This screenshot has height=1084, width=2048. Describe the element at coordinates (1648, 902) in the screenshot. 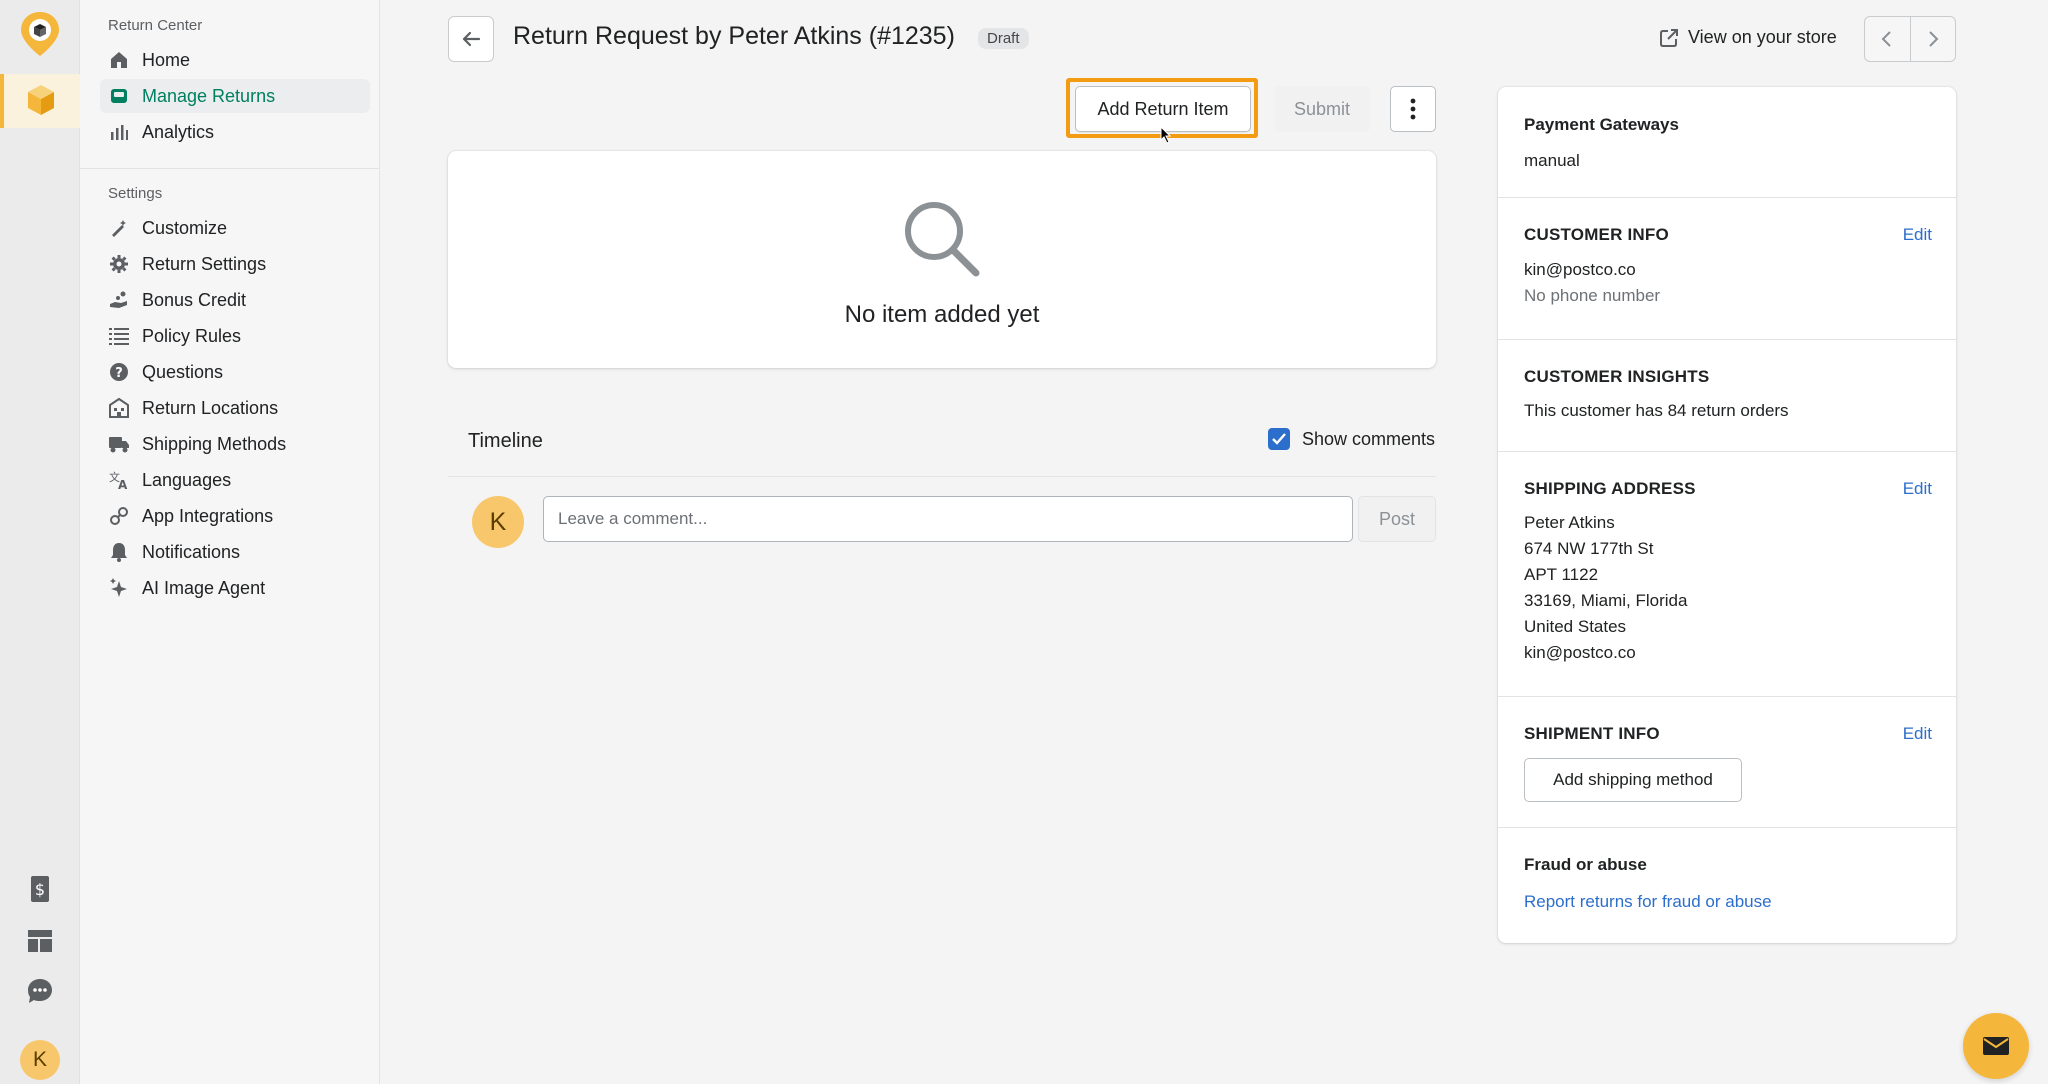

I see `report-fraud-link: Report returns for fraud or abuse` at that location.